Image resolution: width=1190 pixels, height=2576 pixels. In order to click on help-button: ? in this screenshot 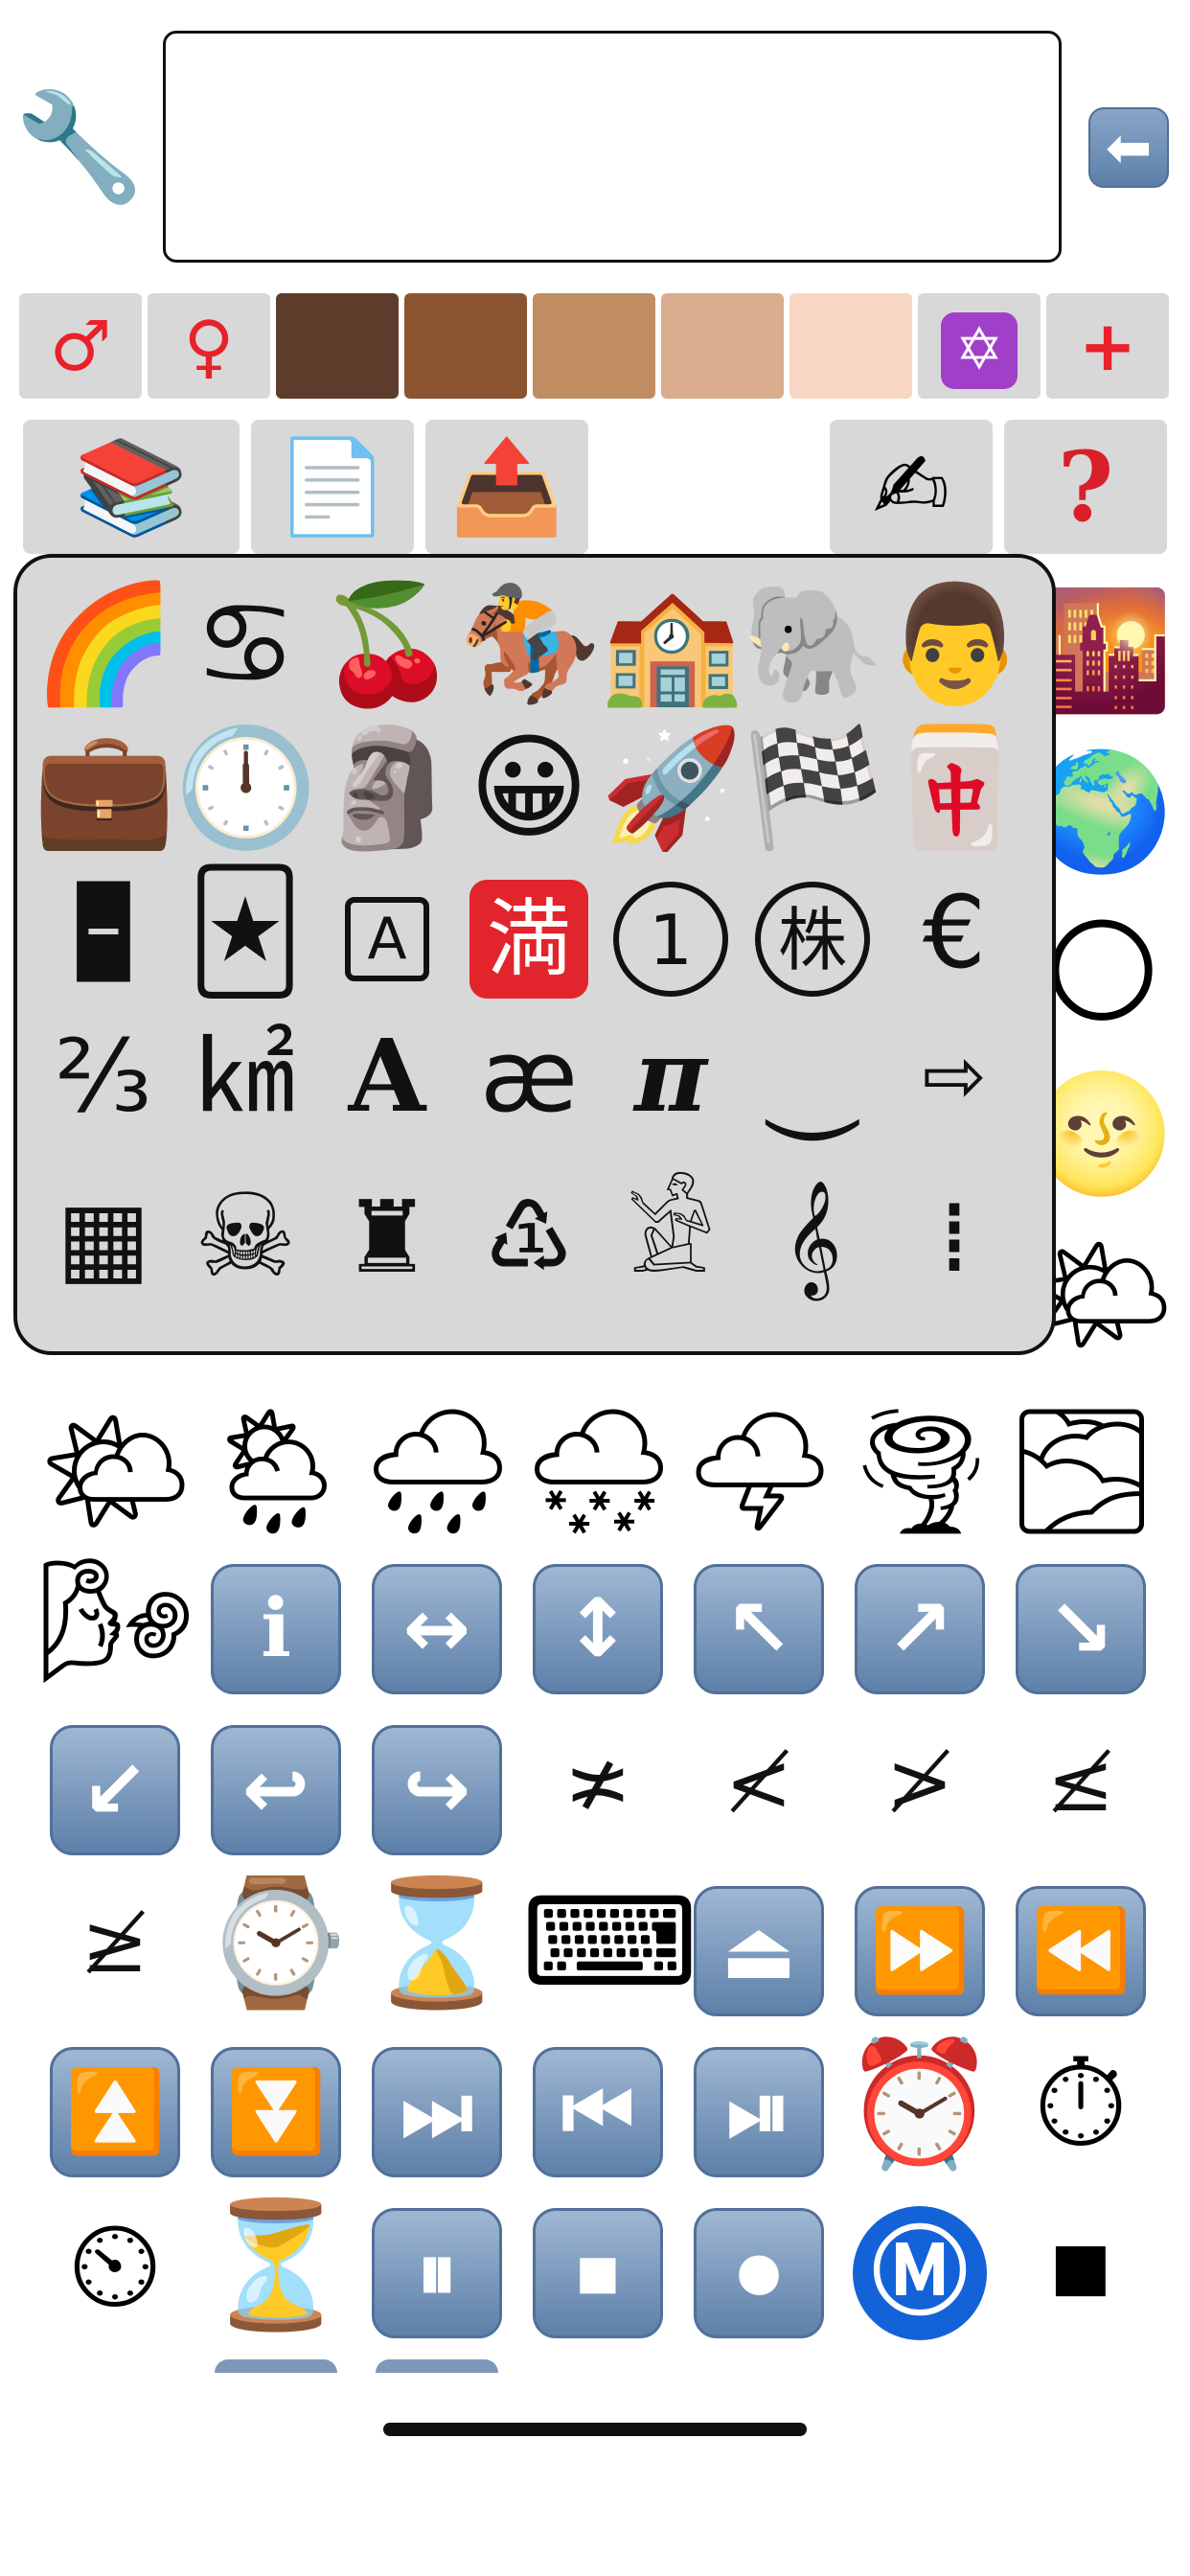, I will do `click(1085, 487)`.